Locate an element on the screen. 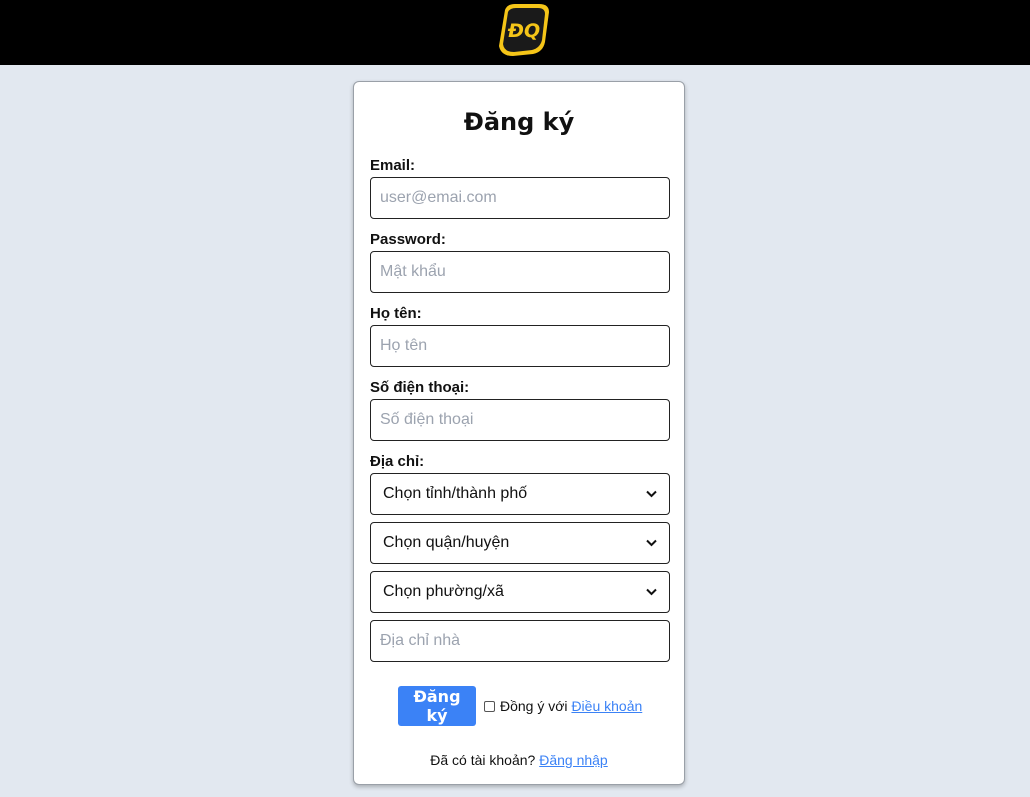 This screenshot has width=1030, height=797. agree-terms: Đồng ý với Điều khoản is located at coordinates (563, 706).